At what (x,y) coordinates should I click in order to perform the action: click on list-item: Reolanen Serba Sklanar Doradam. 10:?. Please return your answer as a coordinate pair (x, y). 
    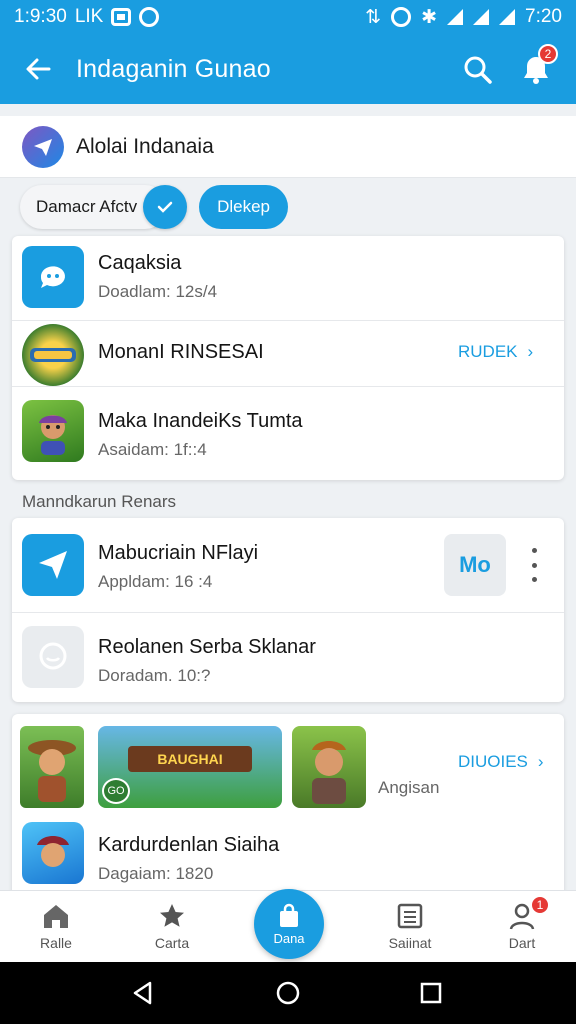
    Looking at the image, I should click on (288, 657).